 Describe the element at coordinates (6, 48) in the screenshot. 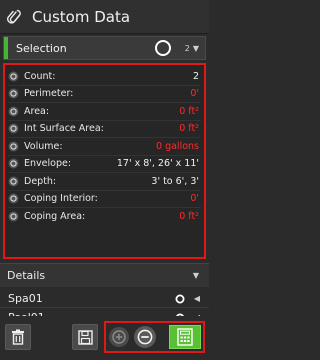

I see `selection-accent` at that location.